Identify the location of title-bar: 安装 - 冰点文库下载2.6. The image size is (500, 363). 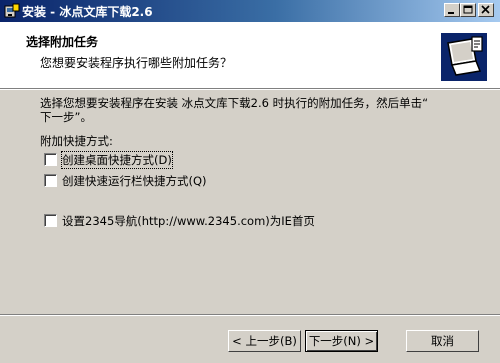
(250, 11).